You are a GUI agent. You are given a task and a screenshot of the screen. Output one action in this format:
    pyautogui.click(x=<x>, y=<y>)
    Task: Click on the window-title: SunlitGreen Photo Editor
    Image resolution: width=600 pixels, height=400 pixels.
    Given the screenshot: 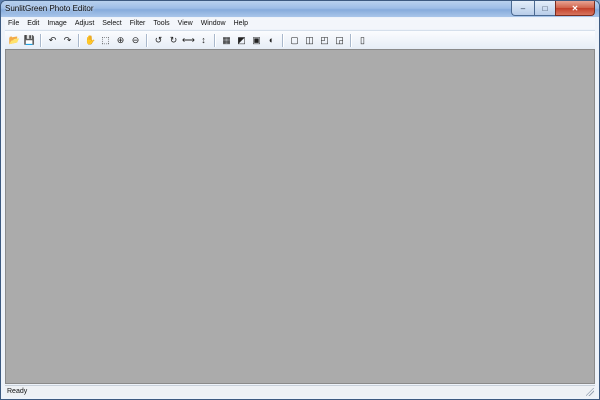 What is the action you would take?
    pyautogui.click(x=49, y=8)
    